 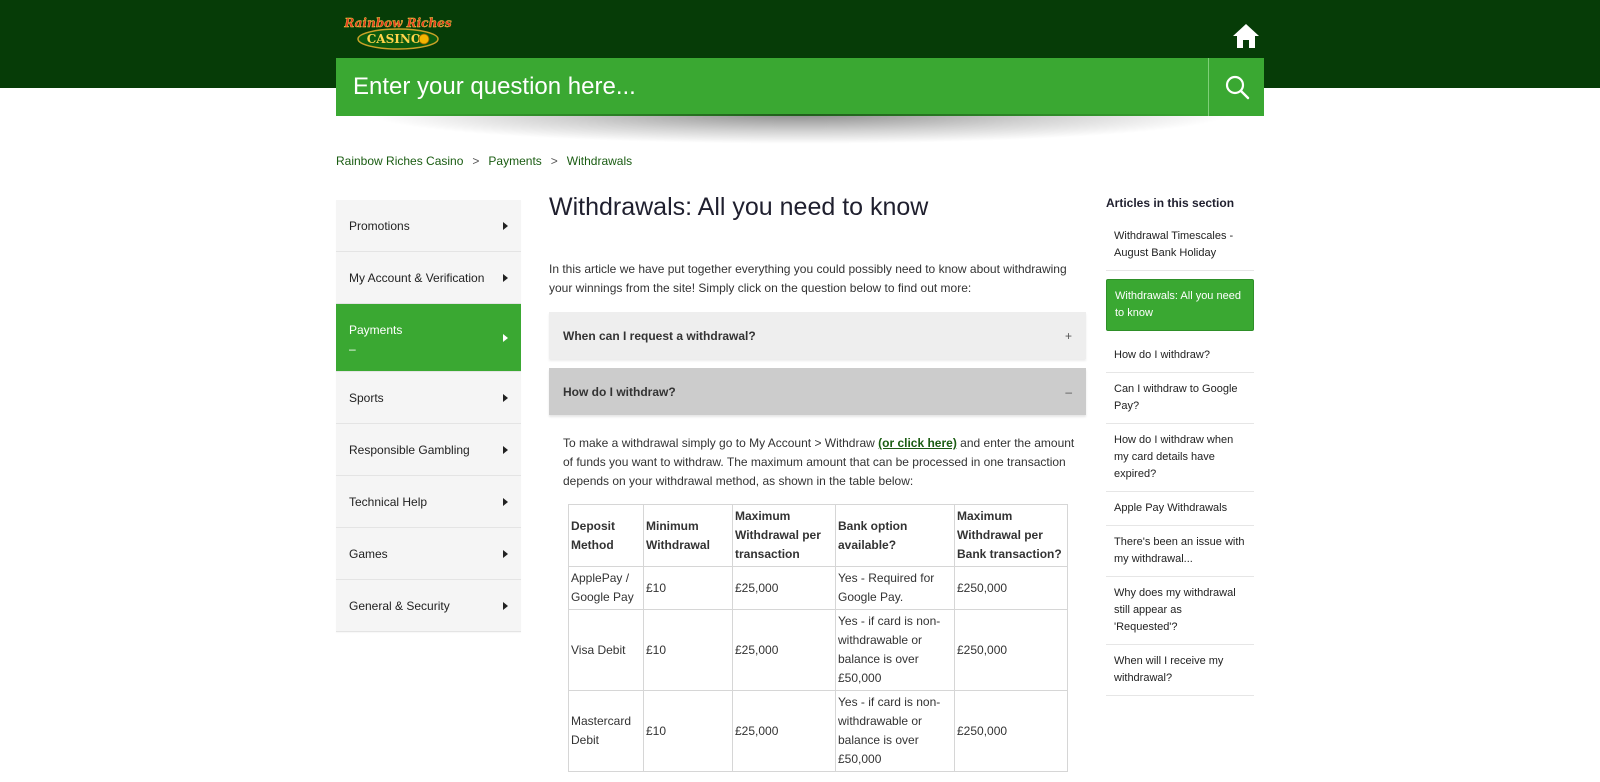 I want to click on home-icon, so click(x=1246, y=36).